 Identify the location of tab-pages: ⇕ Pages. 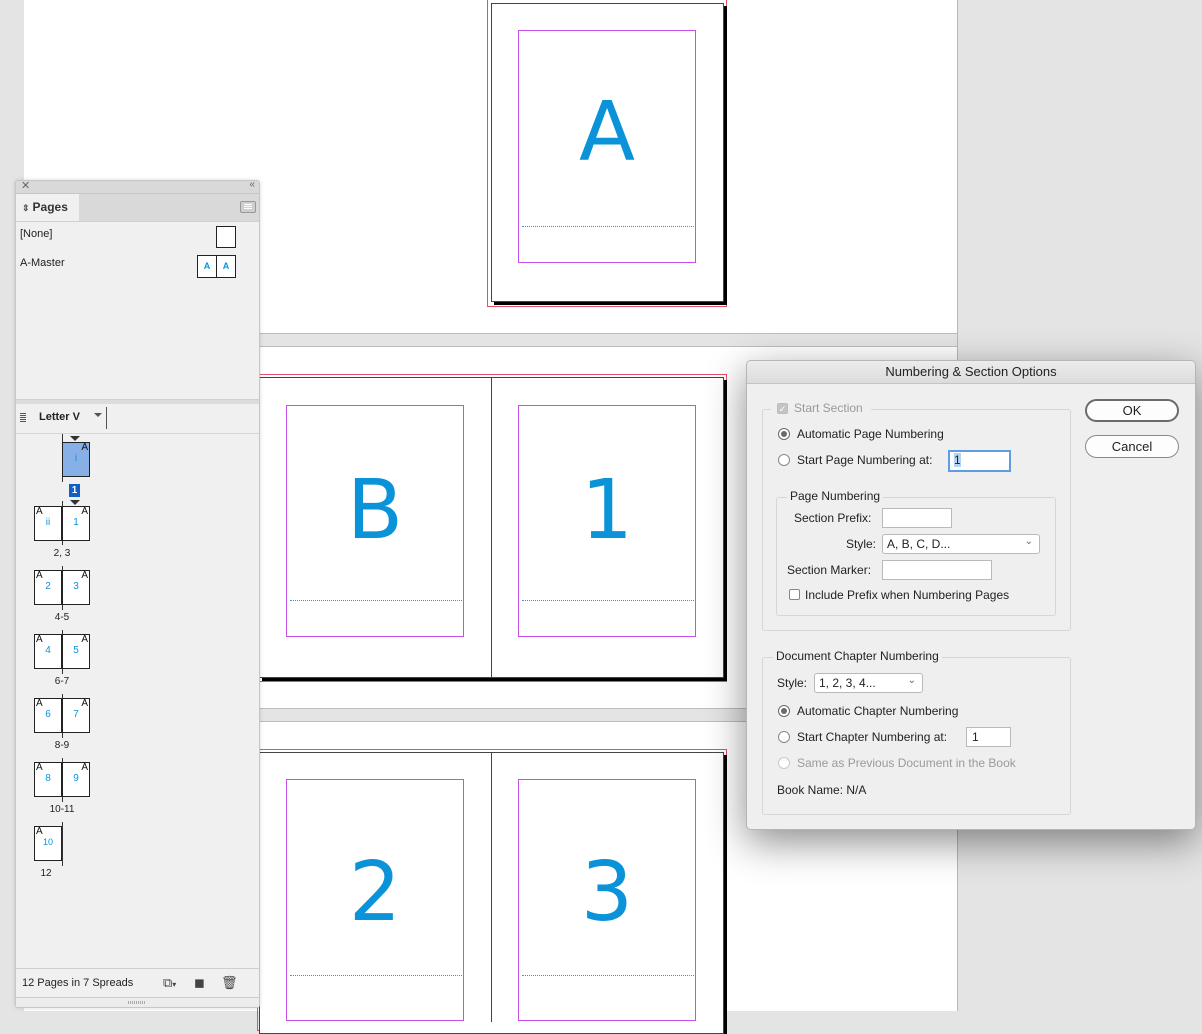
(47, 207).